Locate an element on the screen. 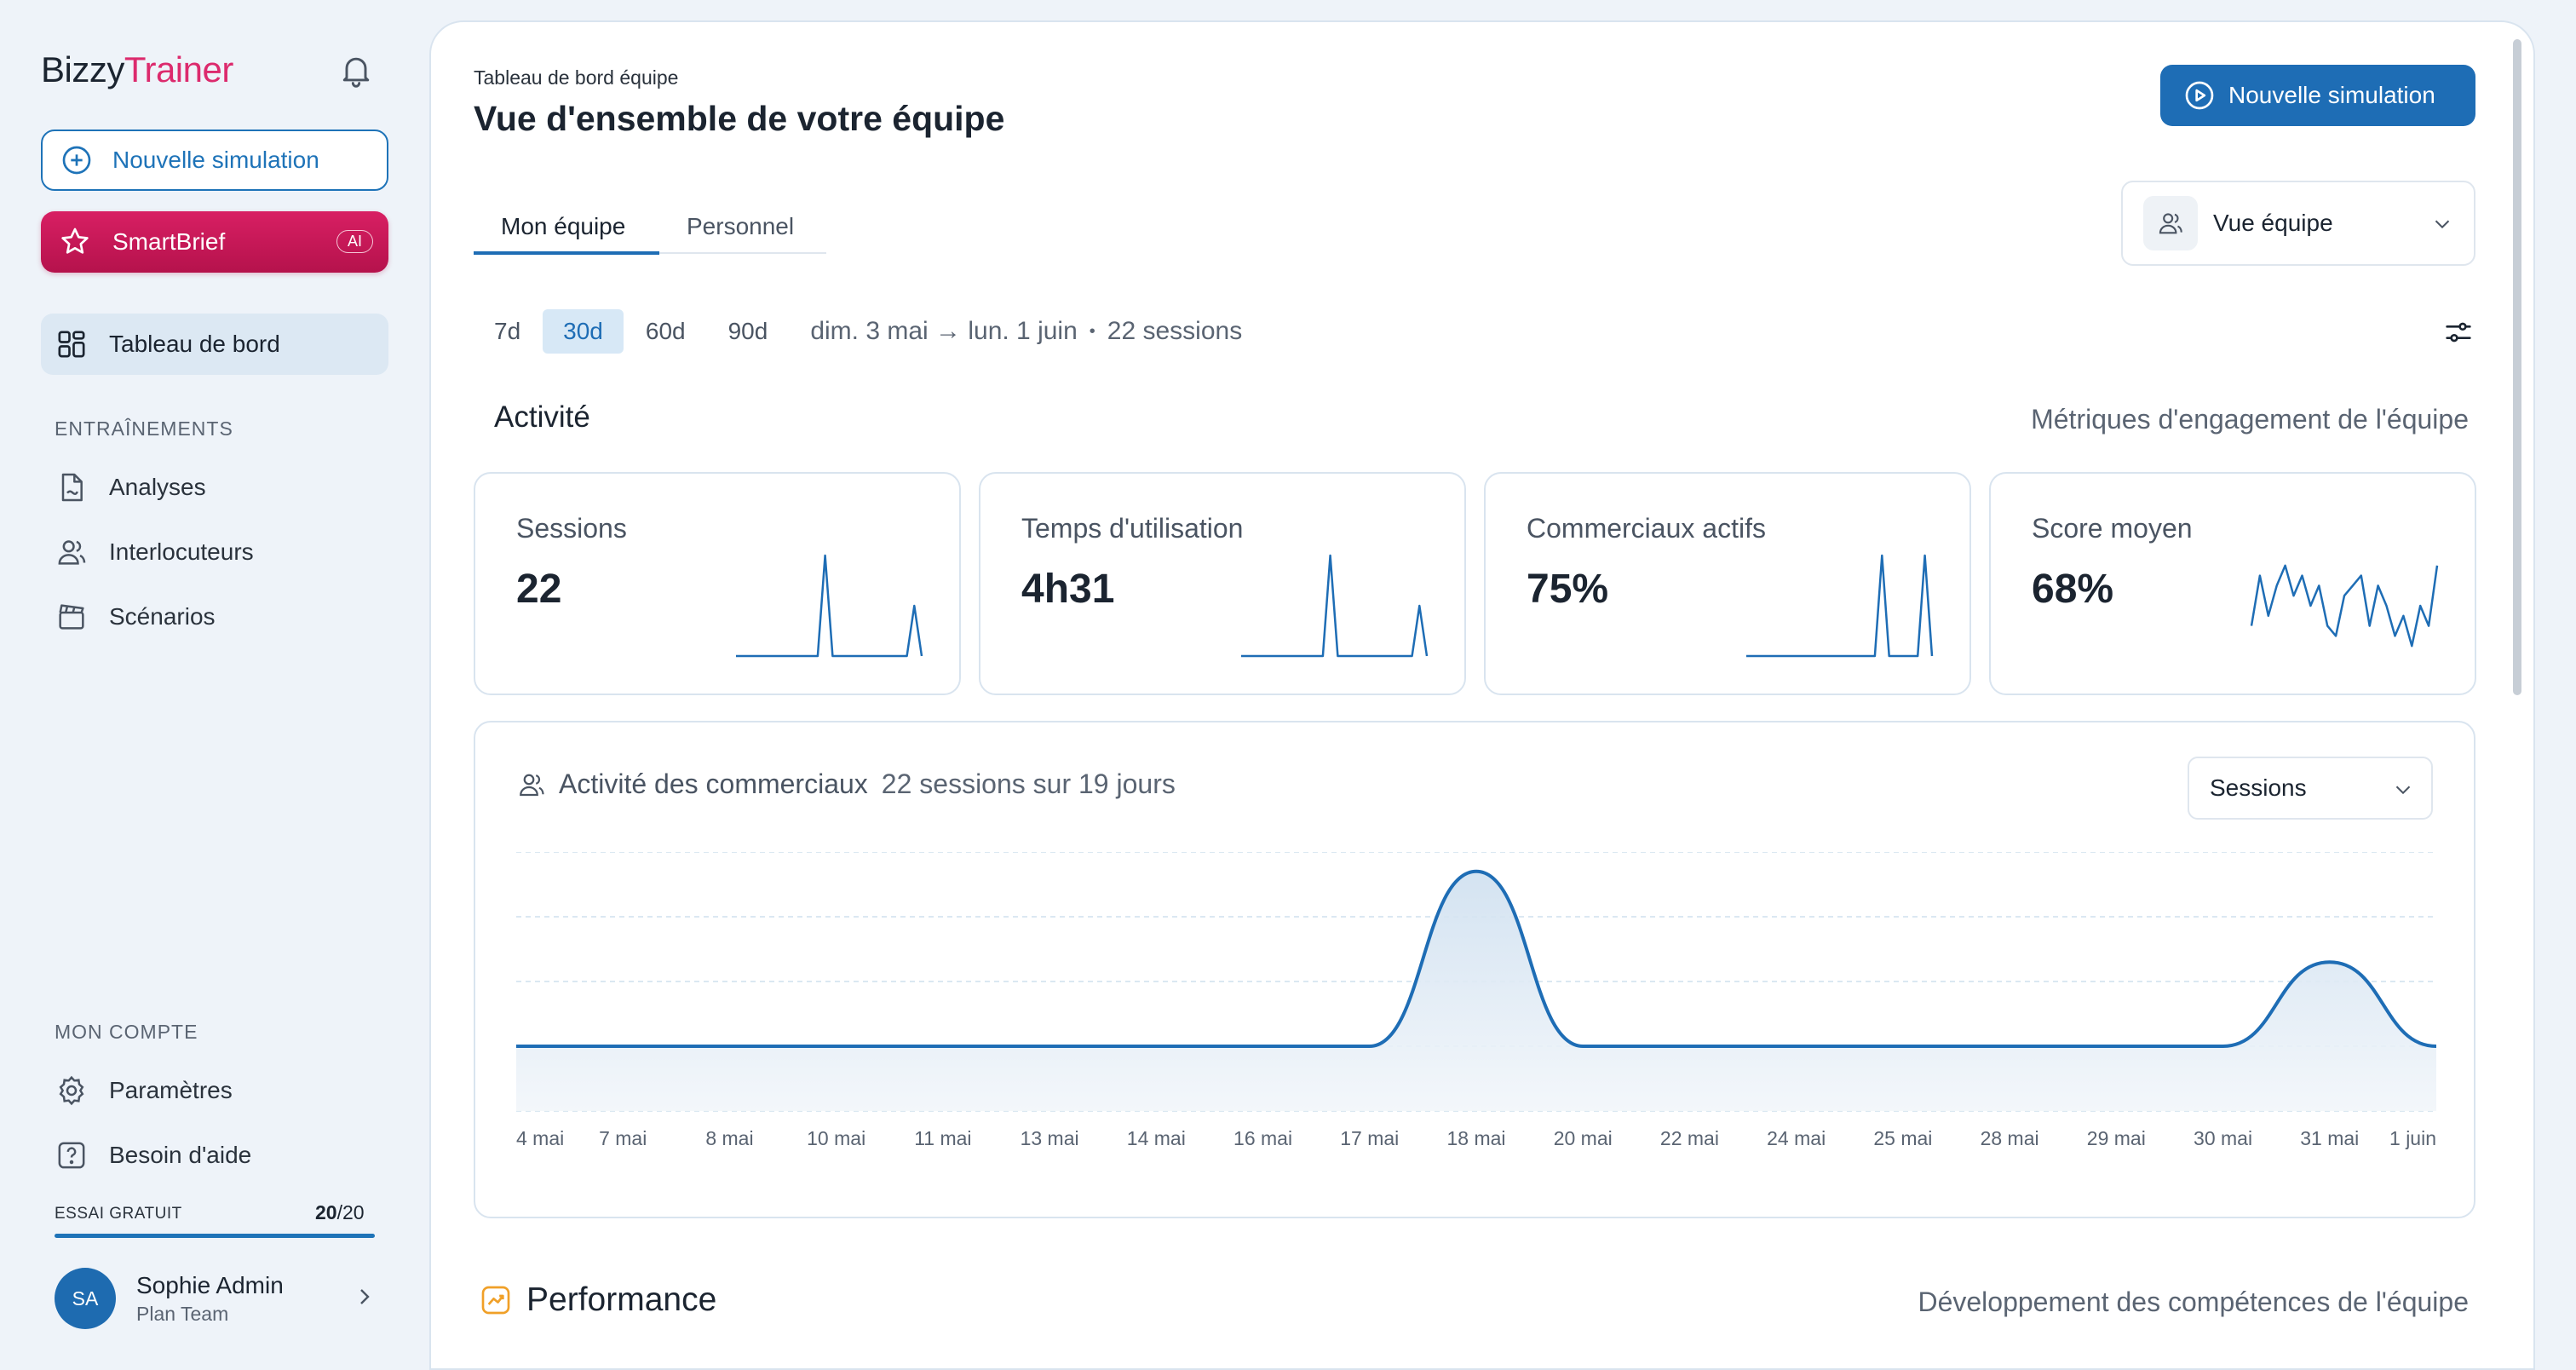 Image resolution: width=2576 pixels, height=1370 pixels. new-simulation-button-label: Nouvelle simulation is located at coordinates (2332, 95).